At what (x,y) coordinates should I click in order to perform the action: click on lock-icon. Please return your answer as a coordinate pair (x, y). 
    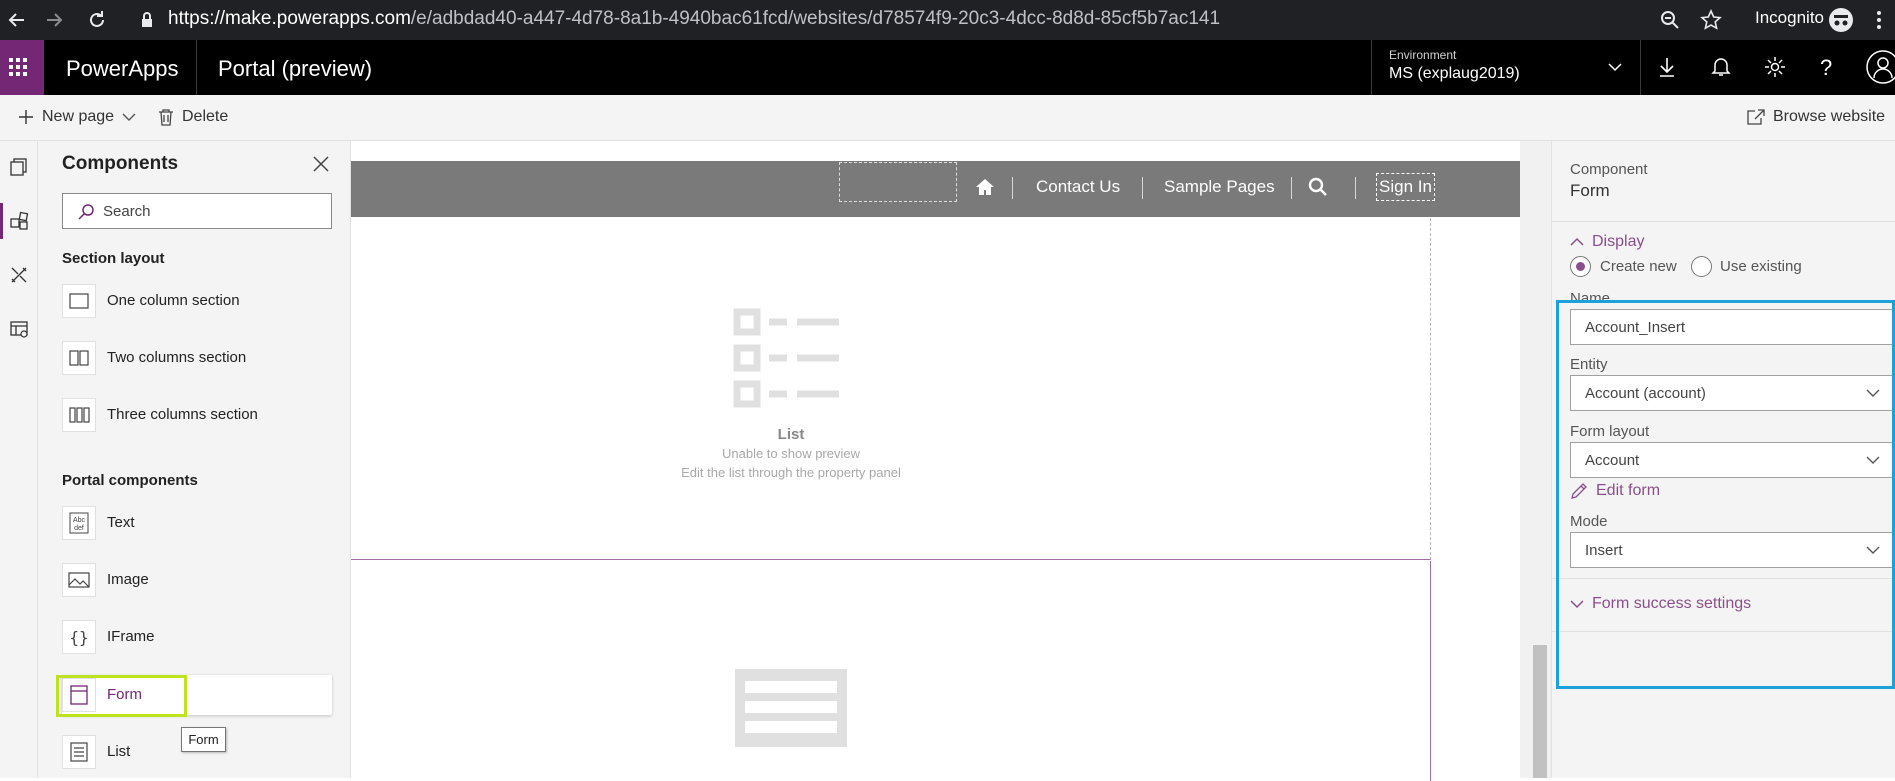
    Looking at the image, I should click on (147, 20).